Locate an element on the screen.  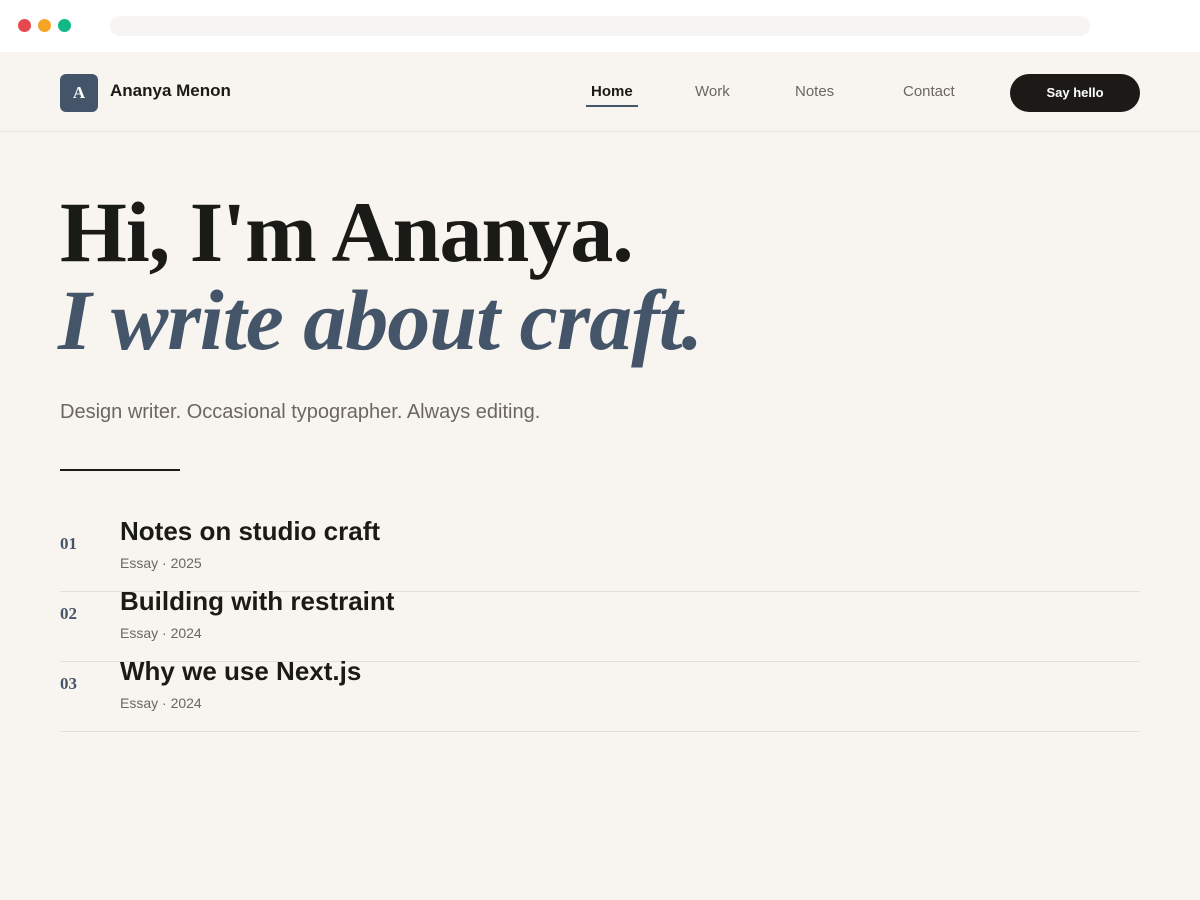
article-meta: Essay · 2025 is located at coordinates (161, 563).